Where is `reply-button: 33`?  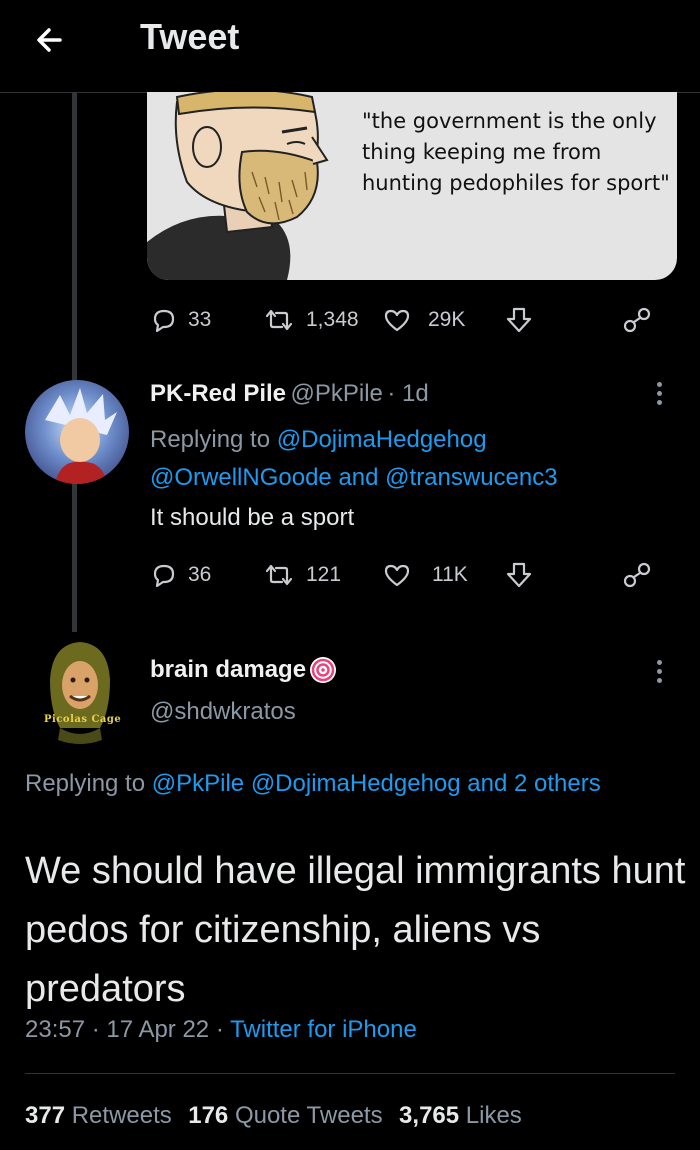
reply-button: 33 is located at coordinates (180, 320).